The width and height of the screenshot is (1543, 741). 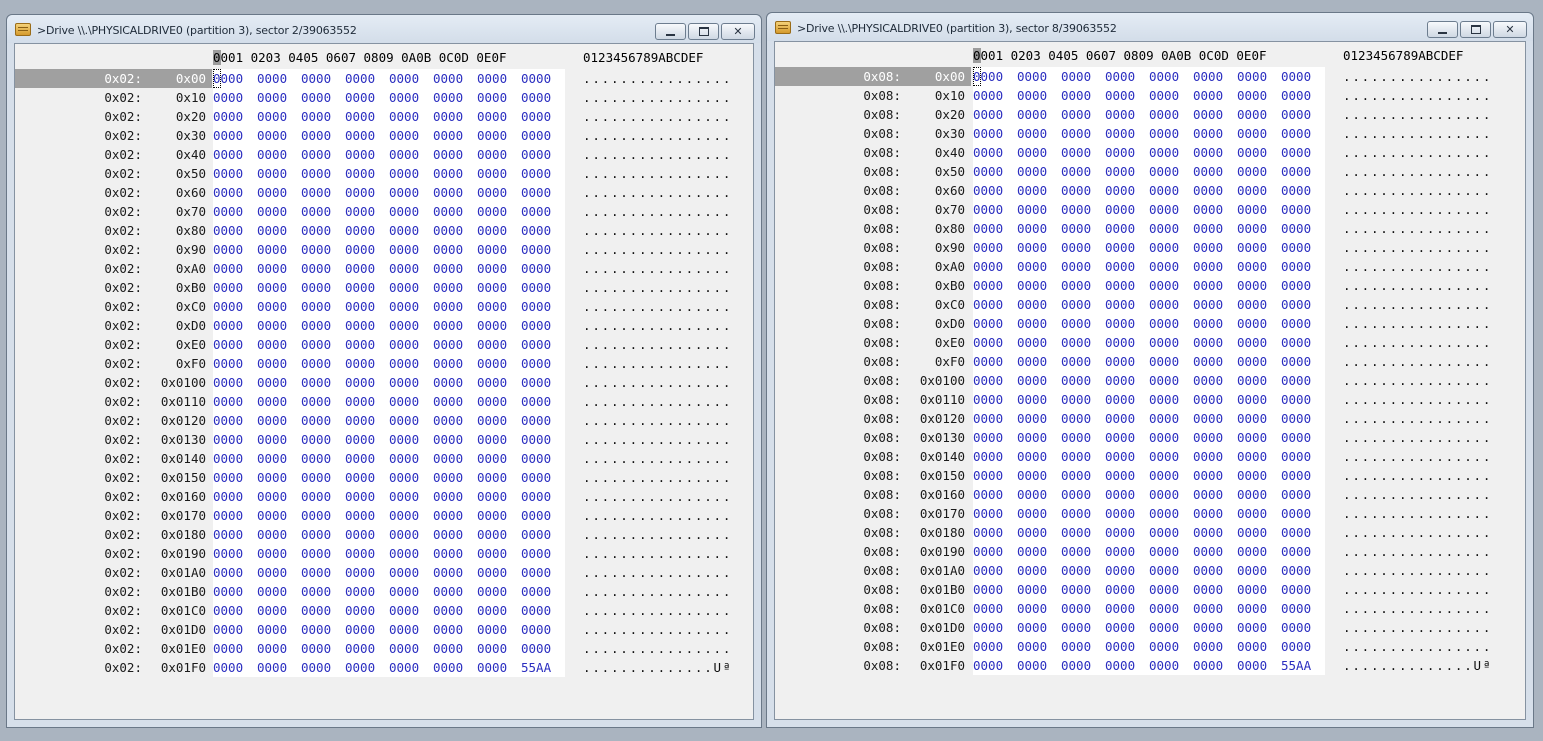 What do you see at coordinates (703, 31) in the screenshot?
I see `maximize-button` at bounding box center [703, 31].